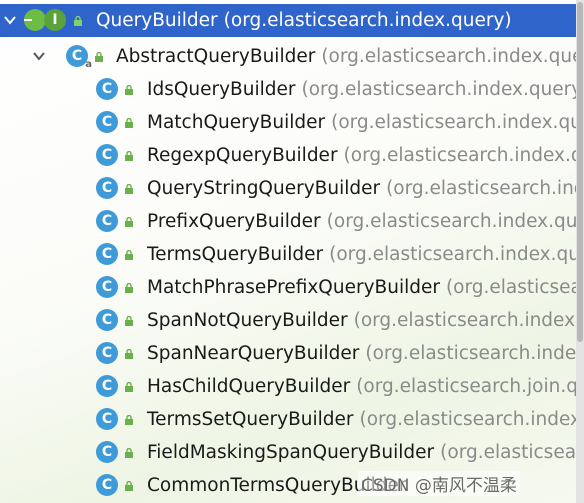 The image size is (584, 503). I want to click on package-name: (org.elasticsearch.index, so click(474, 353).